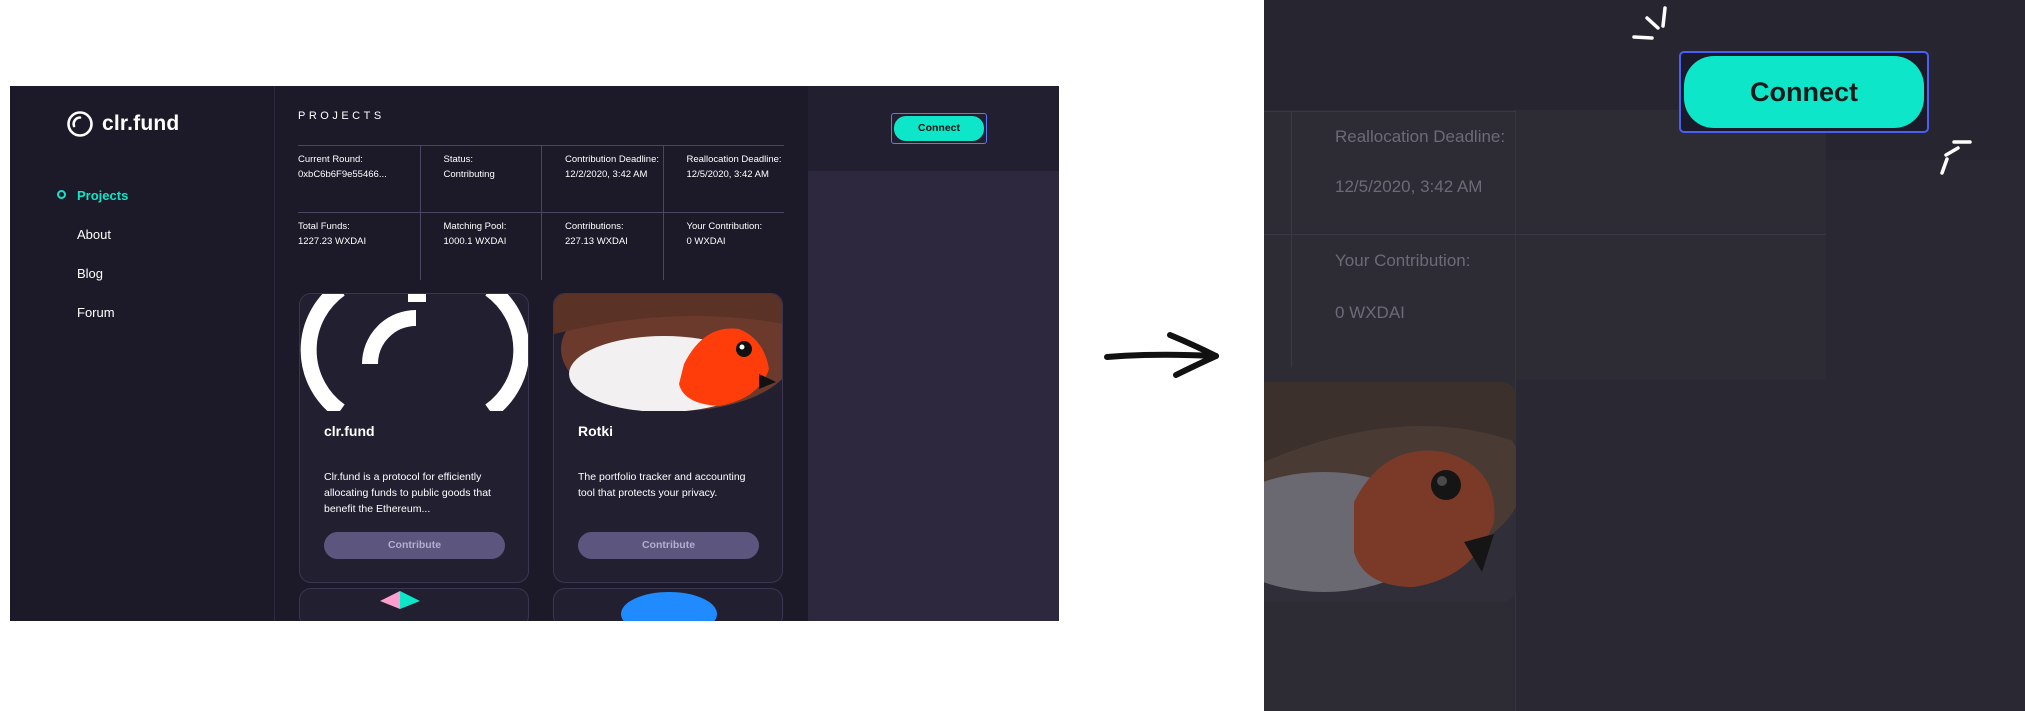  I want to click on stat-label: Contribution Deadline:, so click(612, 159).